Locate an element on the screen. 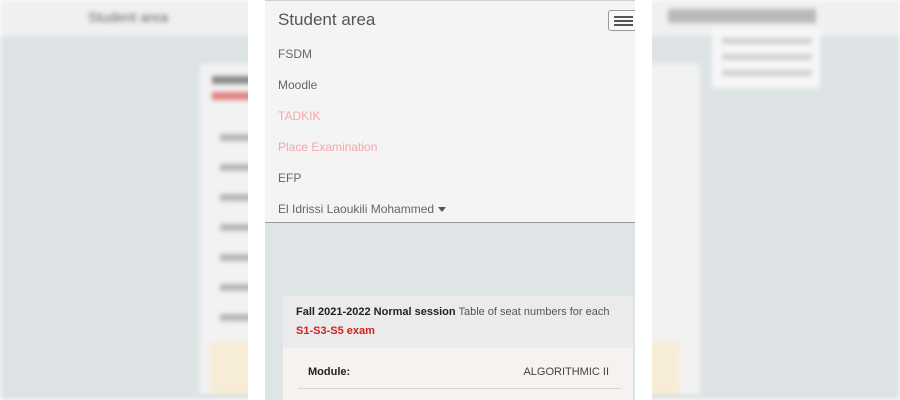 This screenshot has width=900, height=400. user-menu-toggle: El Idrissi Laoukili Mohammed is located at coordinates (362, 209).